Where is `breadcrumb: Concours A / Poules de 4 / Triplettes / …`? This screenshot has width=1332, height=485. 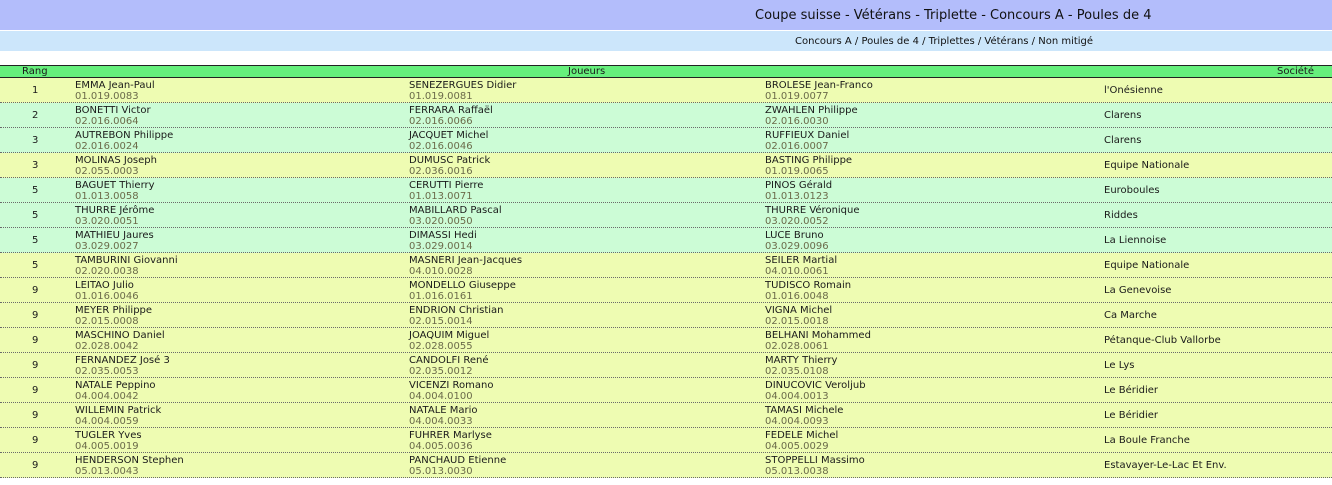
breadcrumb: Concours A / Poules de 4 / Triplettes / … is located at coordinates (944, 41).